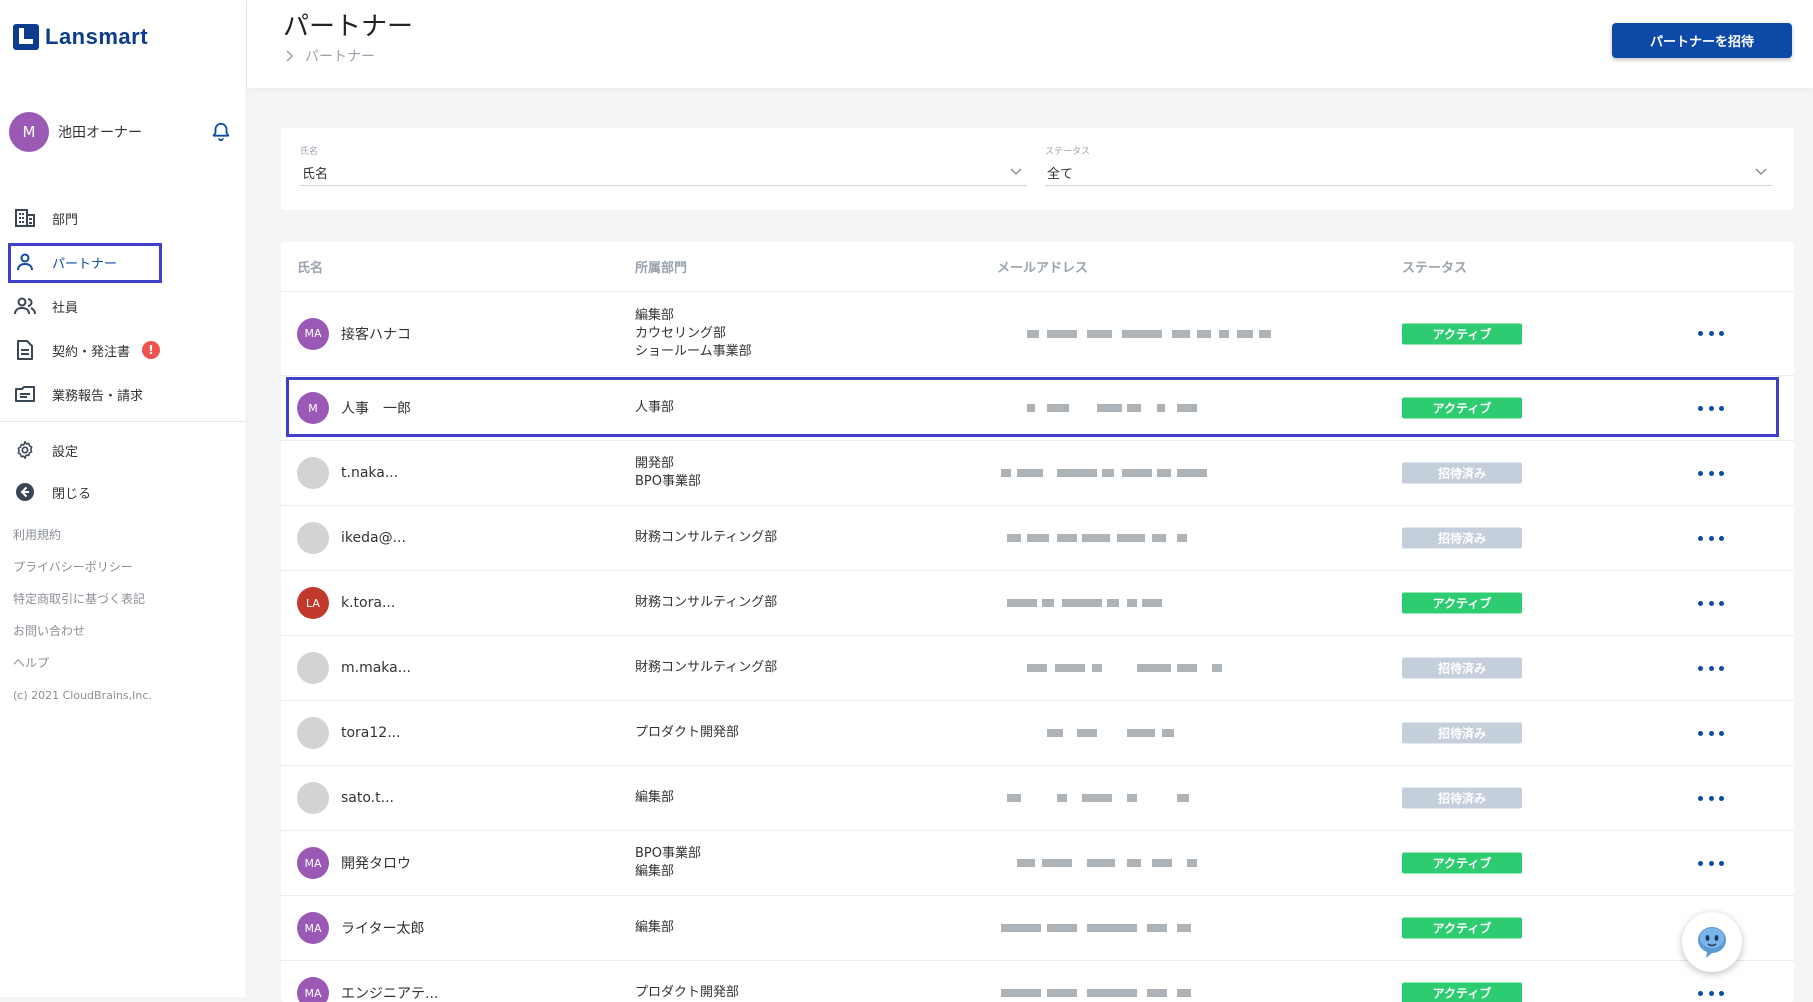 The width and height of the screenshot is (1813, 1002). What do you see at coordinates (123, 492) in the screenshot?
I see `nav-item-close: 閉じる` at bounding box center [123, 492].